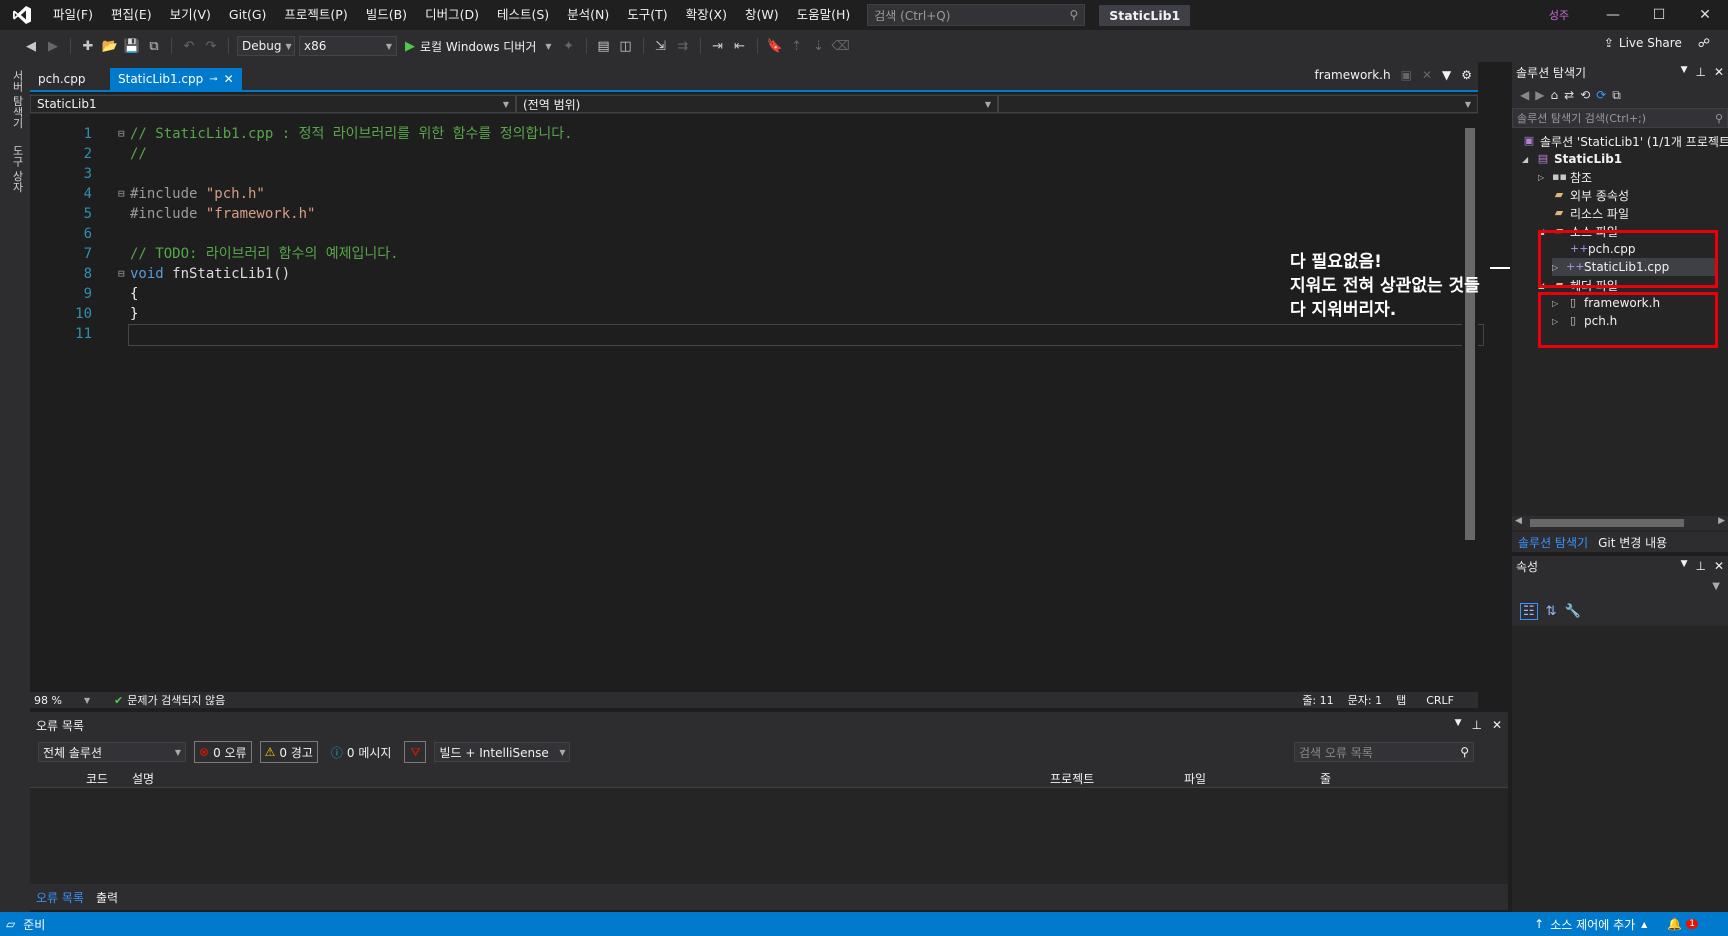  Describe the element at coordinates (626, 46) in the screenshot. I see `screenshot-icon: ◫` at that location.